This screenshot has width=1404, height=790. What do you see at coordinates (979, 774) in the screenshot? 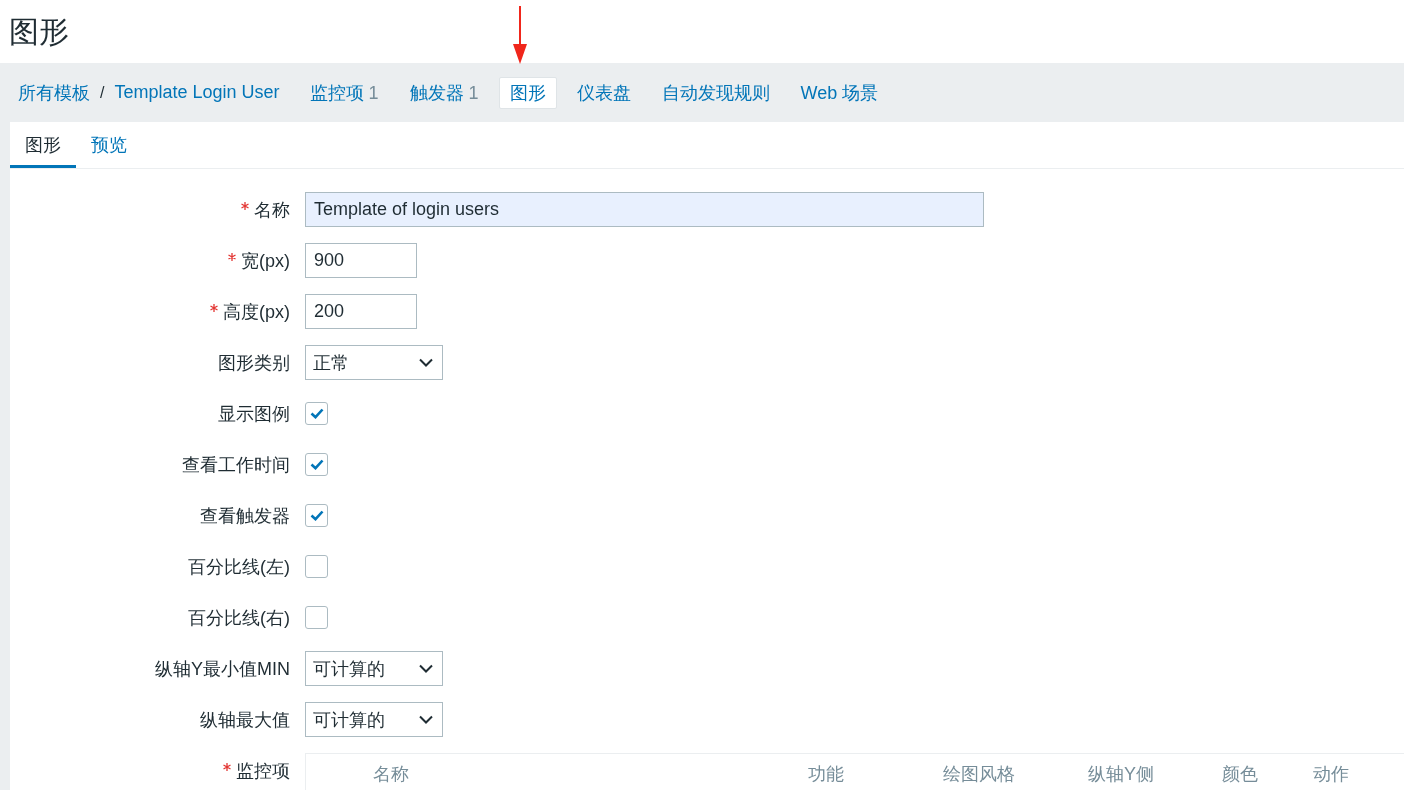
I see `column-header: 绘图风格` at bounding box center [979, 774].